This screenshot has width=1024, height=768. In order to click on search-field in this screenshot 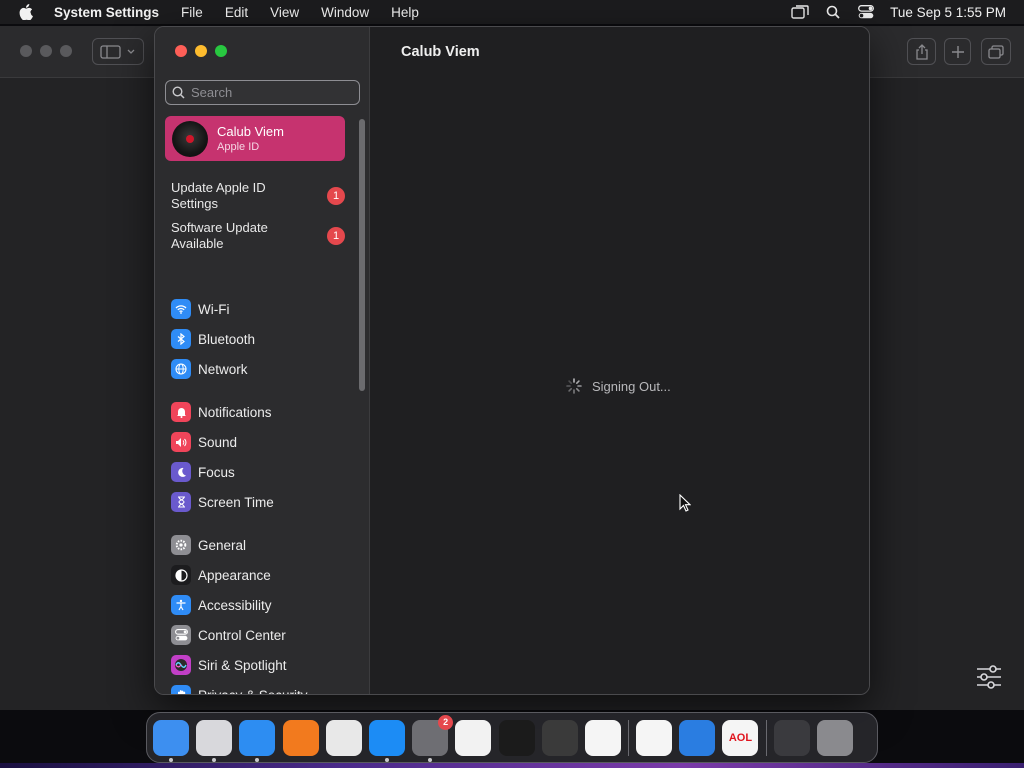, I will do `click(262, 92)`.